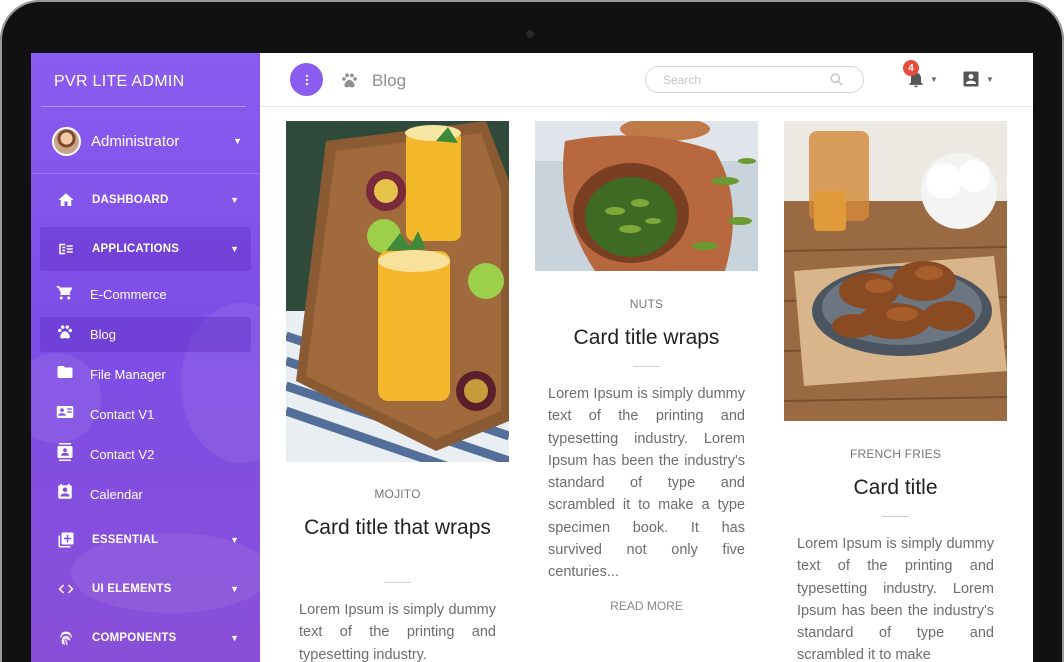 The image size is (1064, 662). I want to click on sidebar-subitem-label: E-Commerce, so click(128, 294).